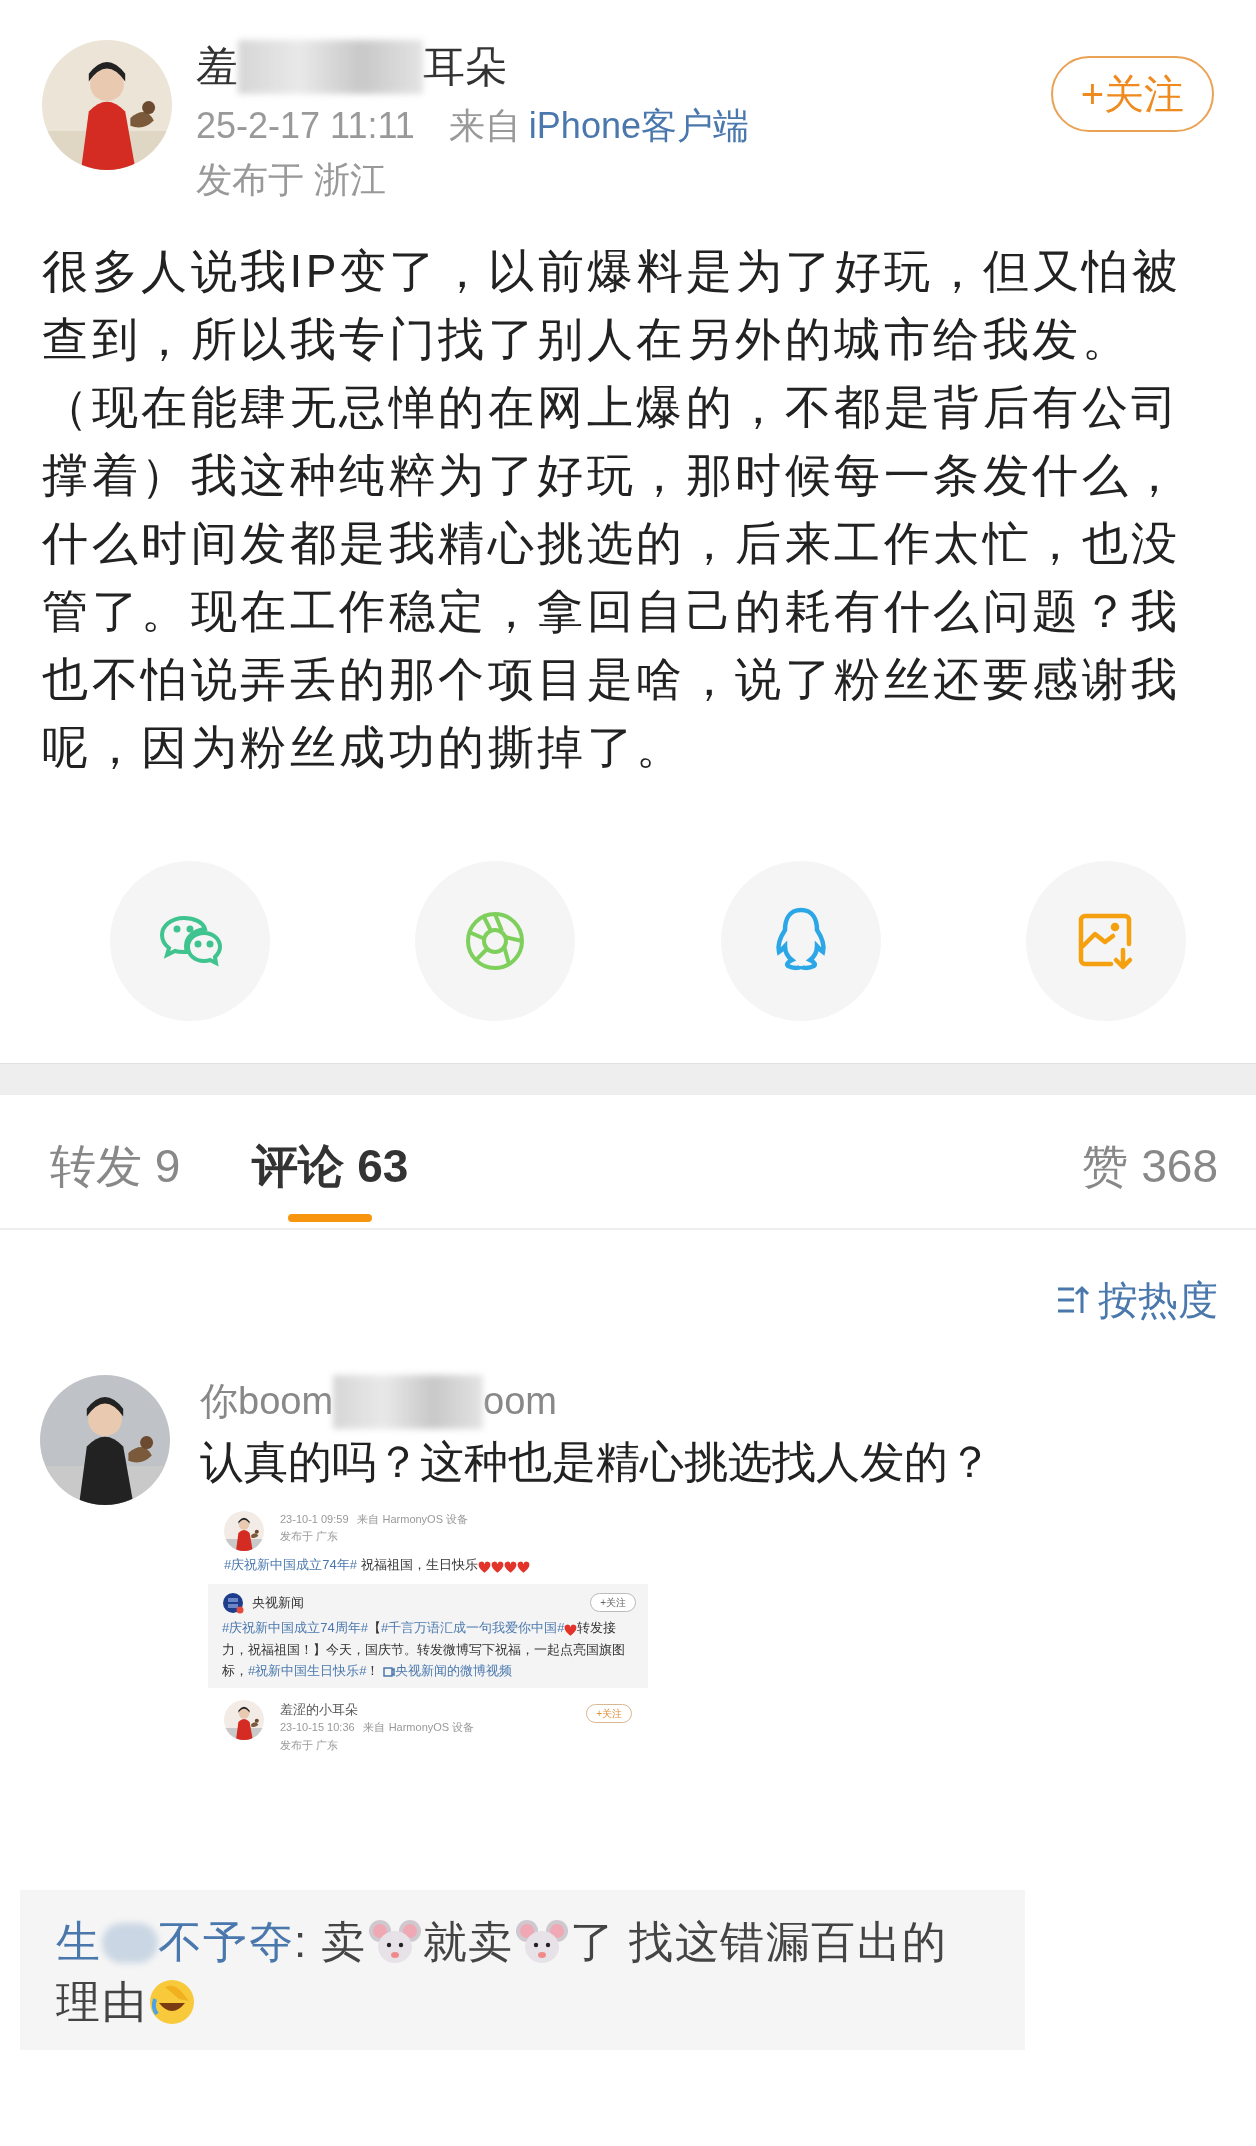 This screenshot has width=1256, height=2146. Describe the element at coordinates (233, 1602) in the screenshot. I see `news-logo-icon` at that location.